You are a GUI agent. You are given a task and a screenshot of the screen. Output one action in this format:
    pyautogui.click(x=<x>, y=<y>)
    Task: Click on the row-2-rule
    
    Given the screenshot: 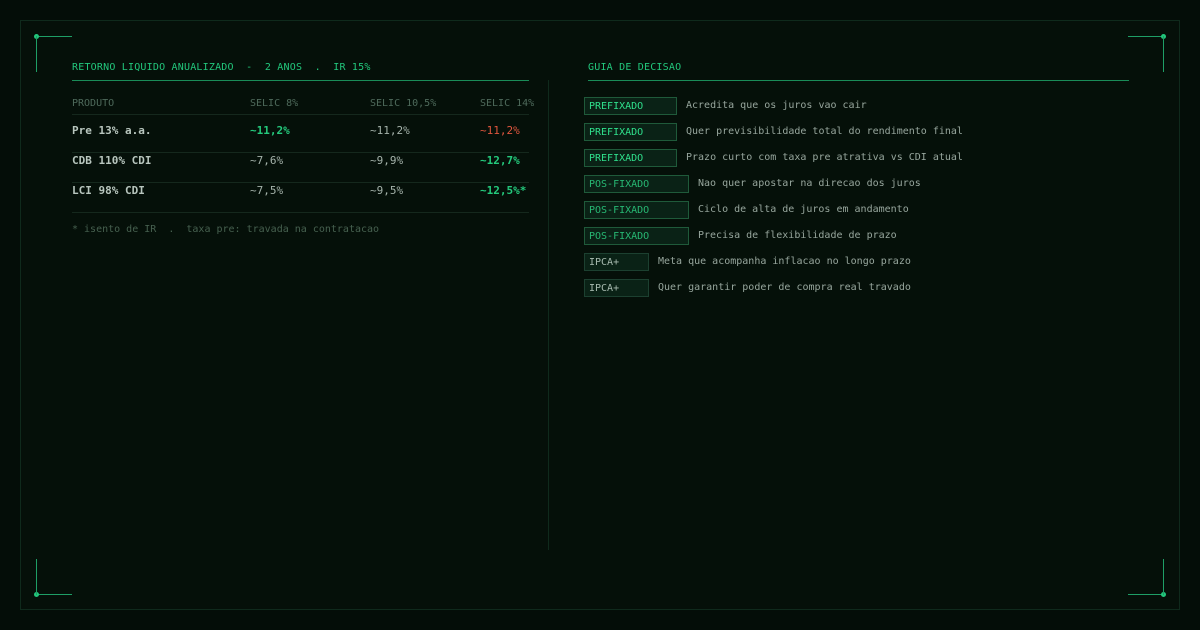 What is the action you would take?
    pyautogui.click(x=300, y=182)
    